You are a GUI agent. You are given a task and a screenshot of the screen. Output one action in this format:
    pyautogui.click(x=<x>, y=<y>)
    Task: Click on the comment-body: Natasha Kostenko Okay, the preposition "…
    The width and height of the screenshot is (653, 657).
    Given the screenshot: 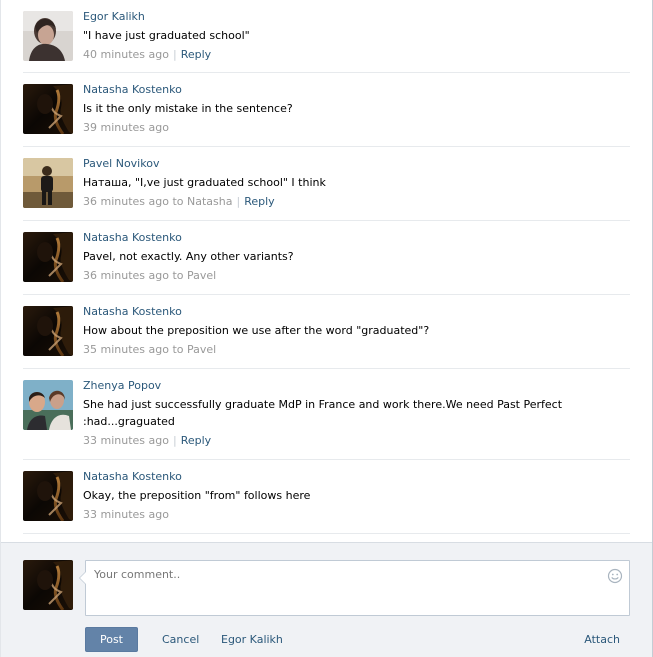 What is the action you would take?
    pyautogui.click(x=356, y=491)
    